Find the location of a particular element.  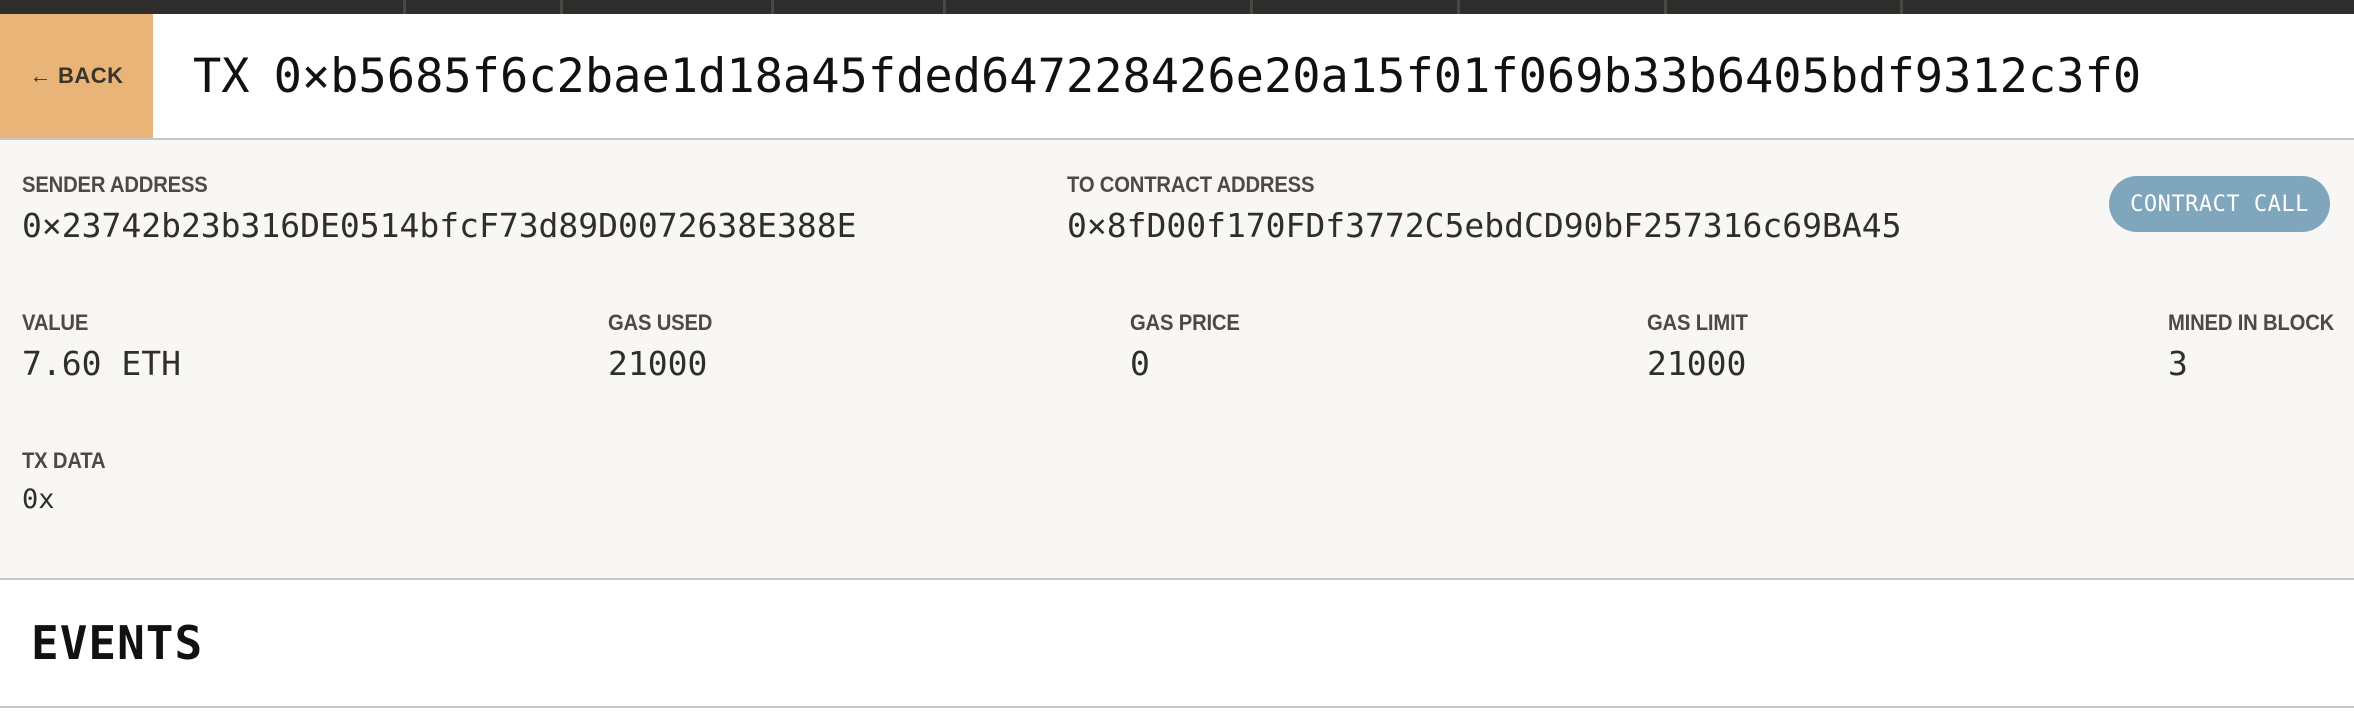

tx-data-value: 0x is located at coordinates (38, 499).